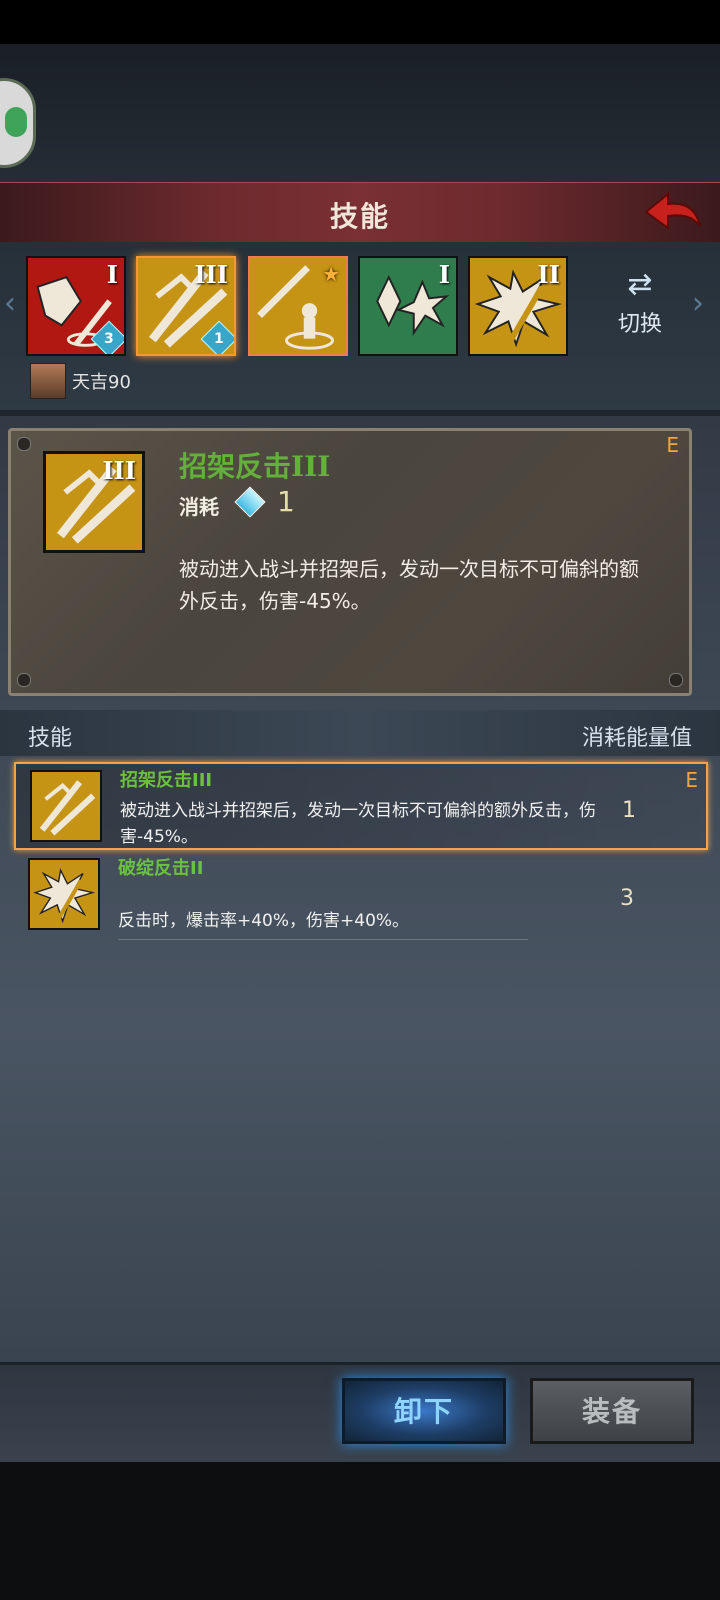 The width and height of the screenshot is (720, 1600). What do you see at coordinates (66, 806) in the screenshot?
I see `parry-skill-icon` at bounding box center [66, 806].